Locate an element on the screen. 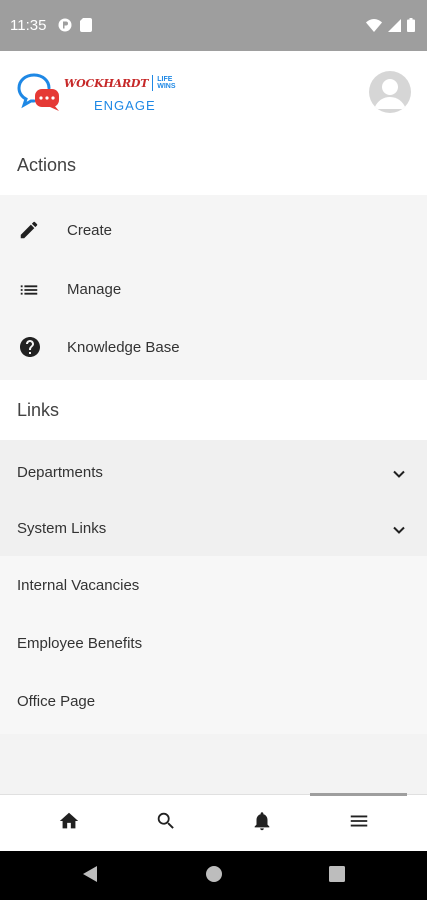  link-item-departments: Departments is located at coordinates (213, 469).